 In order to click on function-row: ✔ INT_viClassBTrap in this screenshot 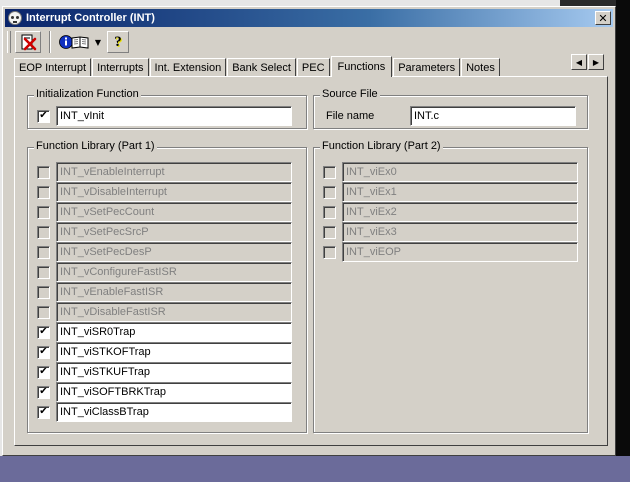, I will do `click(164, 412)`.